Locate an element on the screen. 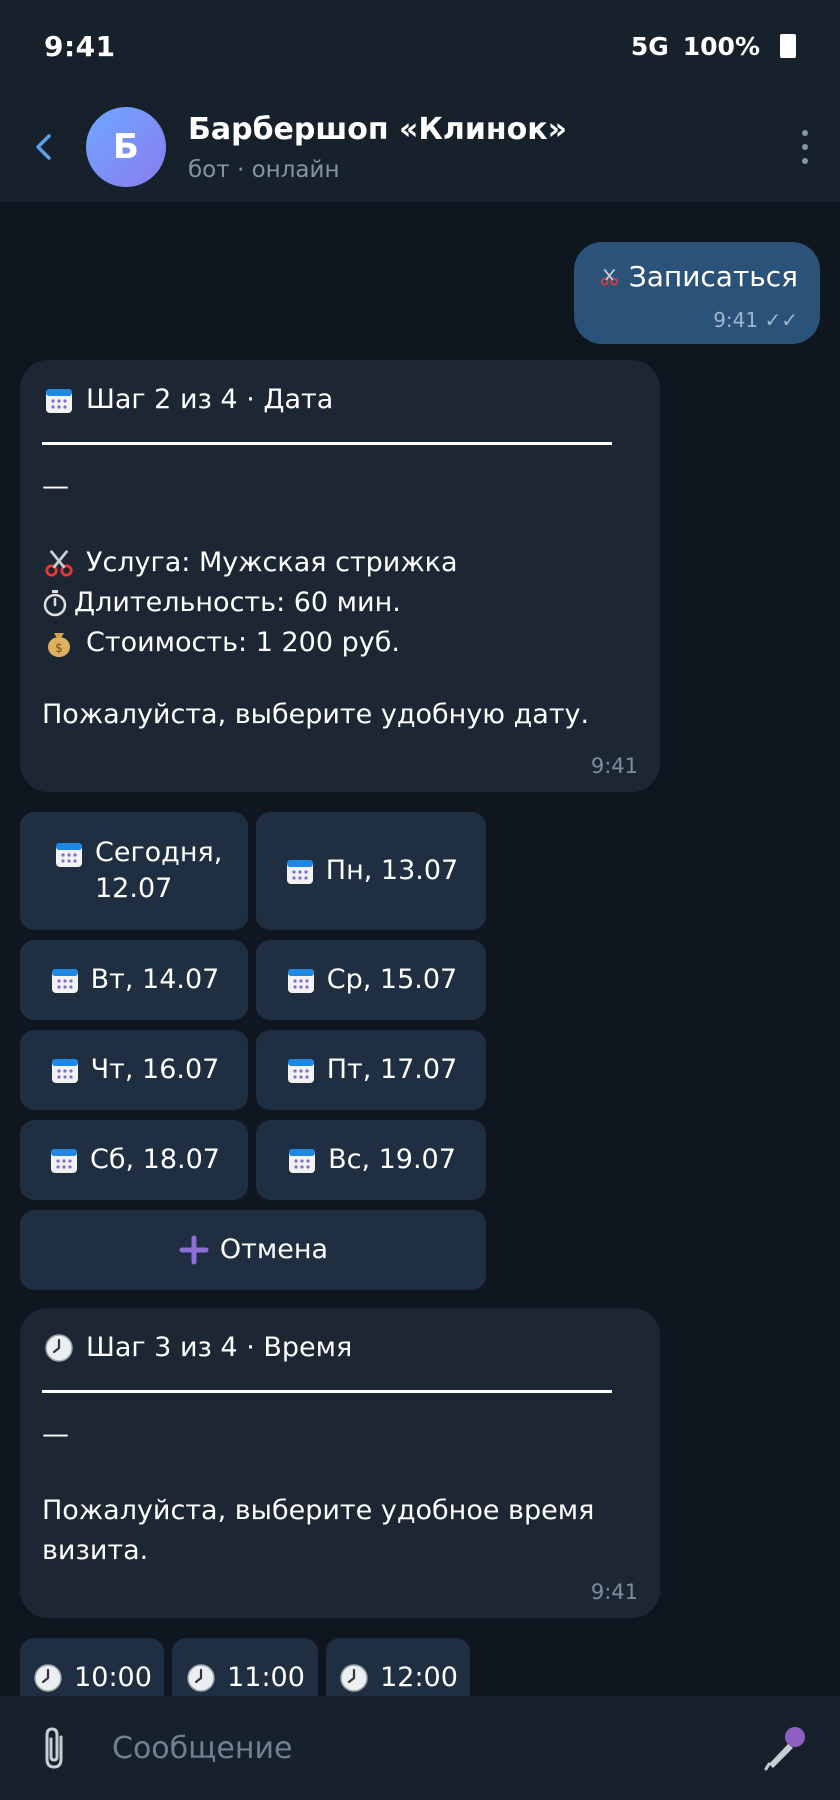 This screenshot has height=1800, width=840. date-button-label: Сегодня, 12.07 is located at coordinates (159, 870).